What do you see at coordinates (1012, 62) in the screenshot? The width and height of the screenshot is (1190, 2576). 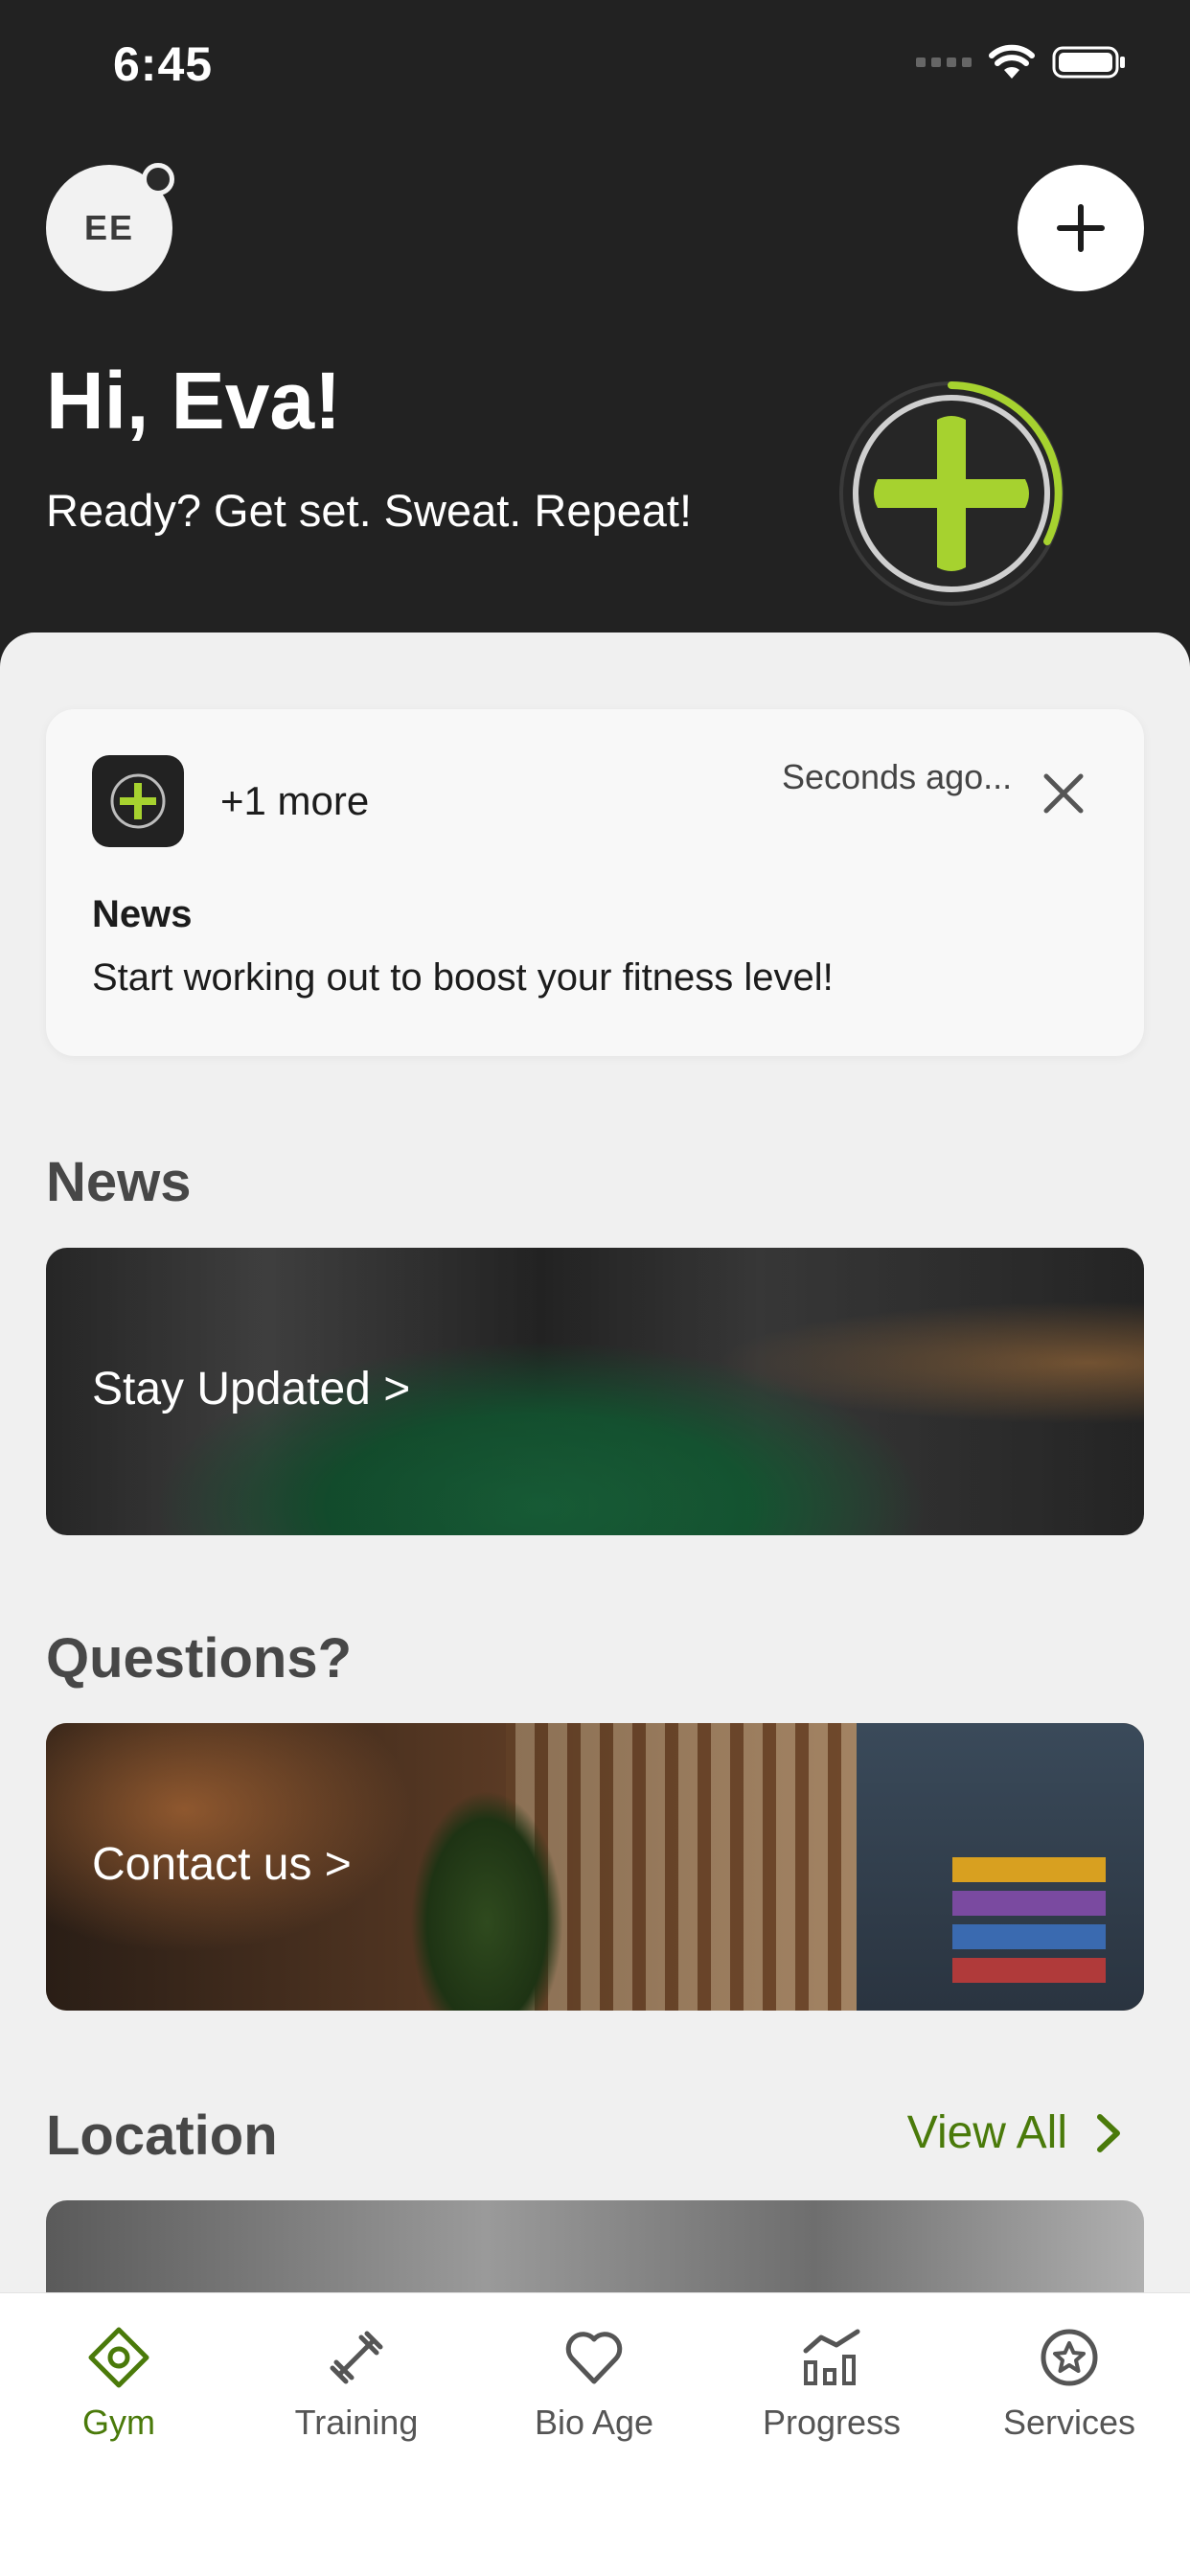 I see `wifi-icon` at bounding box center [1012, 62].